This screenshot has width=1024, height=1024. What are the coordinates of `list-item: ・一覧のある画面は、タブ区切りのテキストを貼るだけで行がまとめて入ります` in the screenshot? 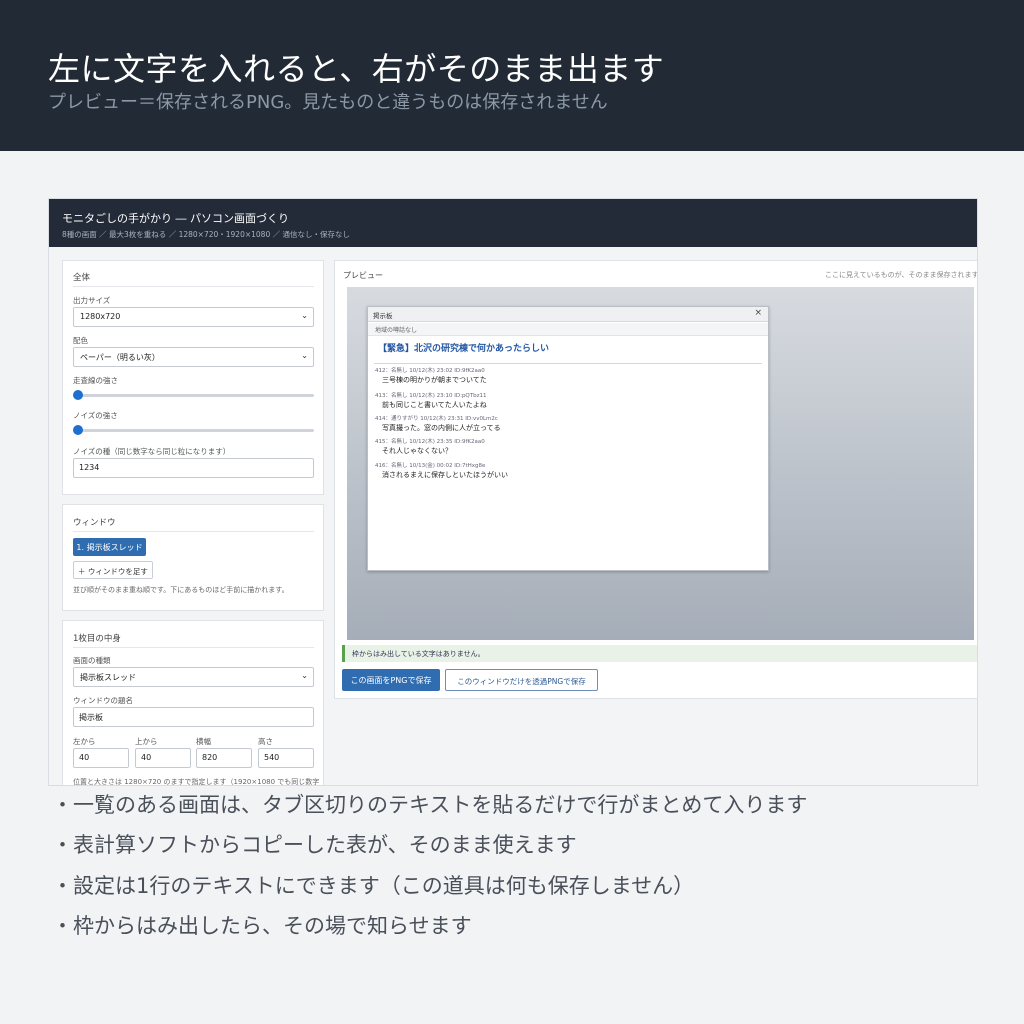 It's located at (430, 805).